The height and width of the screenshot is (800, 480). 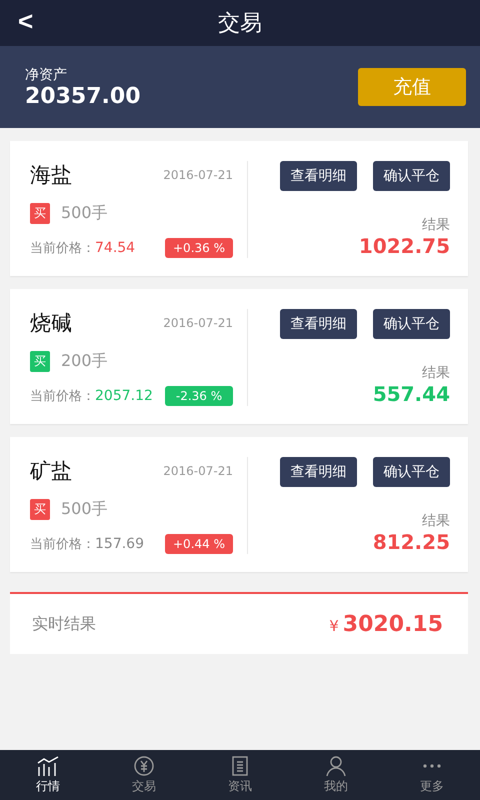 I want to click on yuan-icon, so click(x=144, y=766).